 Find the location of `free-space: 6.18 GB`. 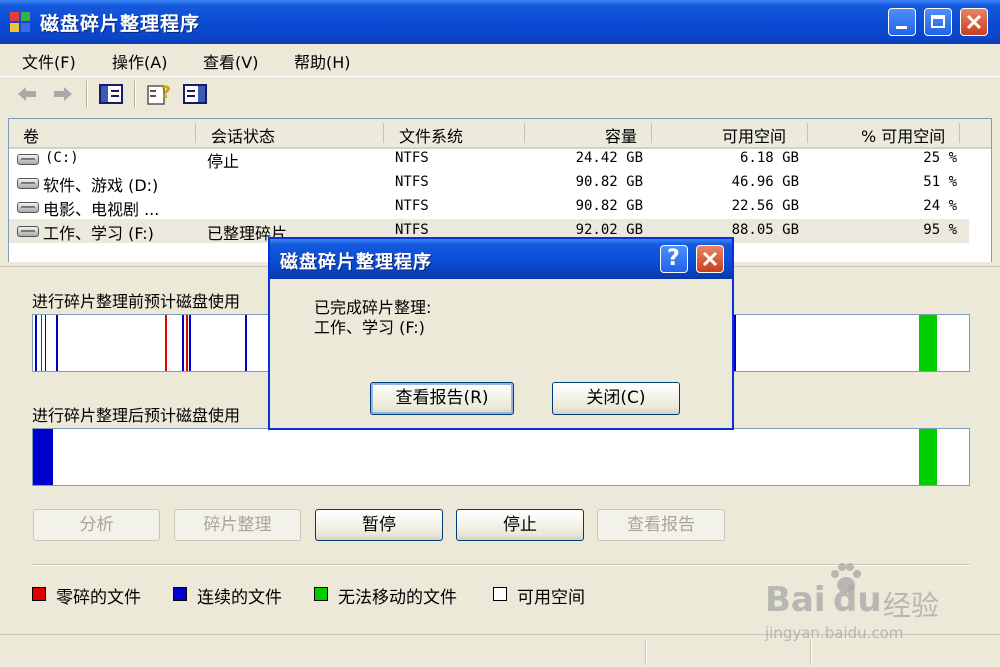

free-space: 6.18 GB is located at coordinates (769, 158).